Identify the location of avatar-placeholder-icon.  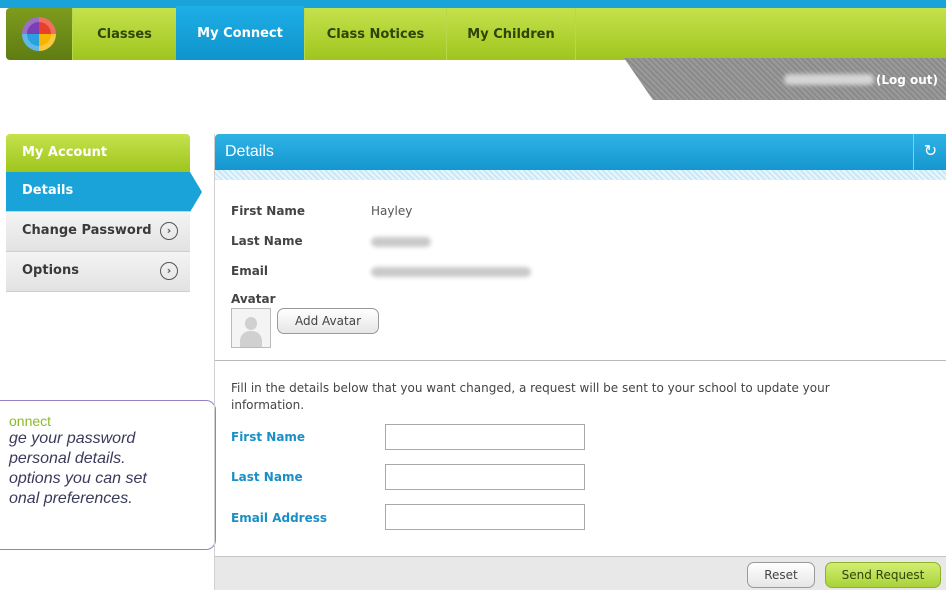
(251, 323).